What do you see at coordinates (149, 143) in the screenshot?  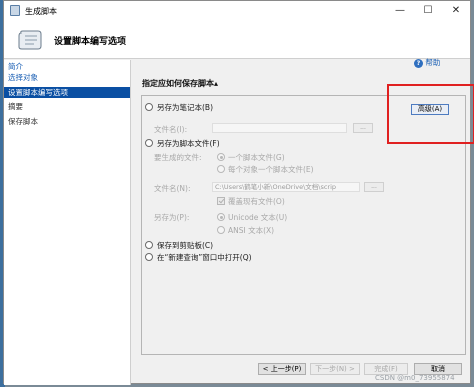 I see `script-file-radio` at bounding box center [149, 143].